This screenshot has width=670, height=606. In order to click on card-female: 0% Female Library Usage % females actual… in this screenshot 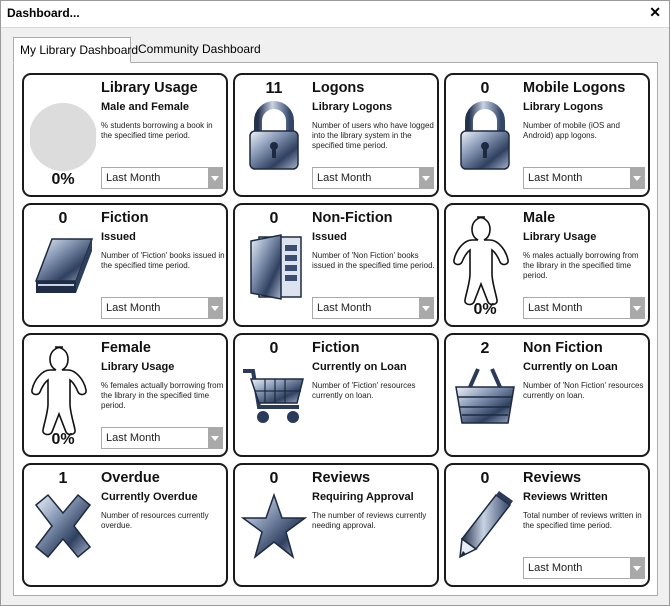, I will do `click(125, 395)`.